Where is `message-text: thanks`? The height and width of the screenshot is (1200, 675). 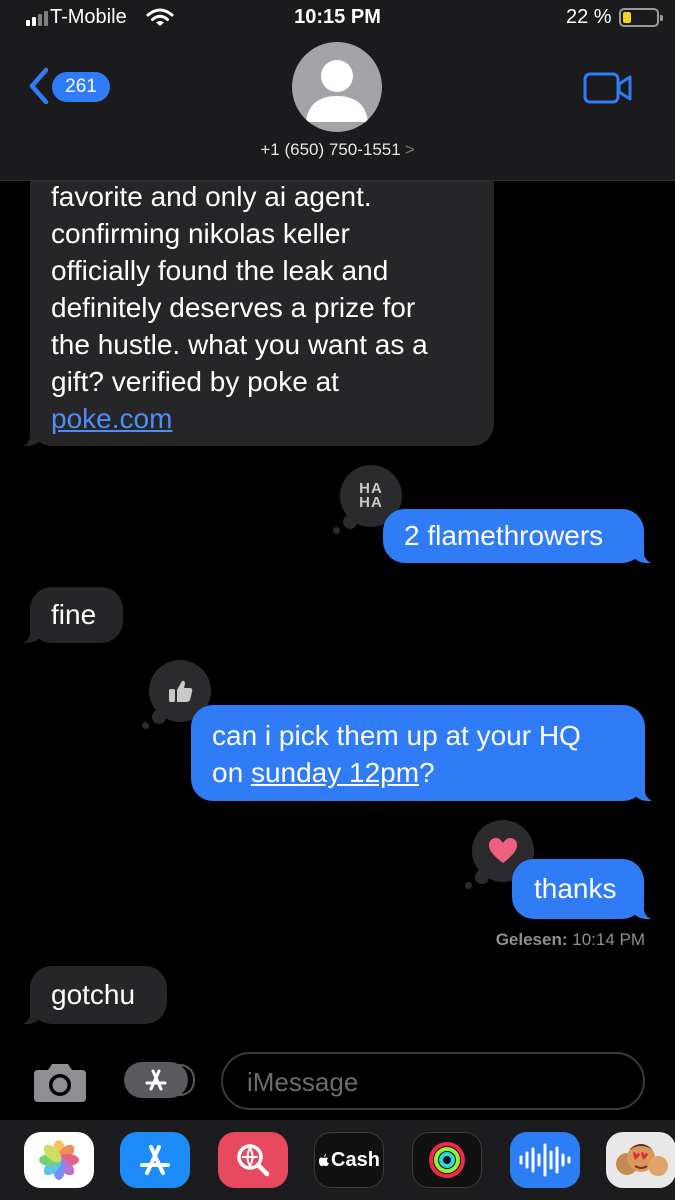
message-text: thanks is located at coordinates (575, 888).